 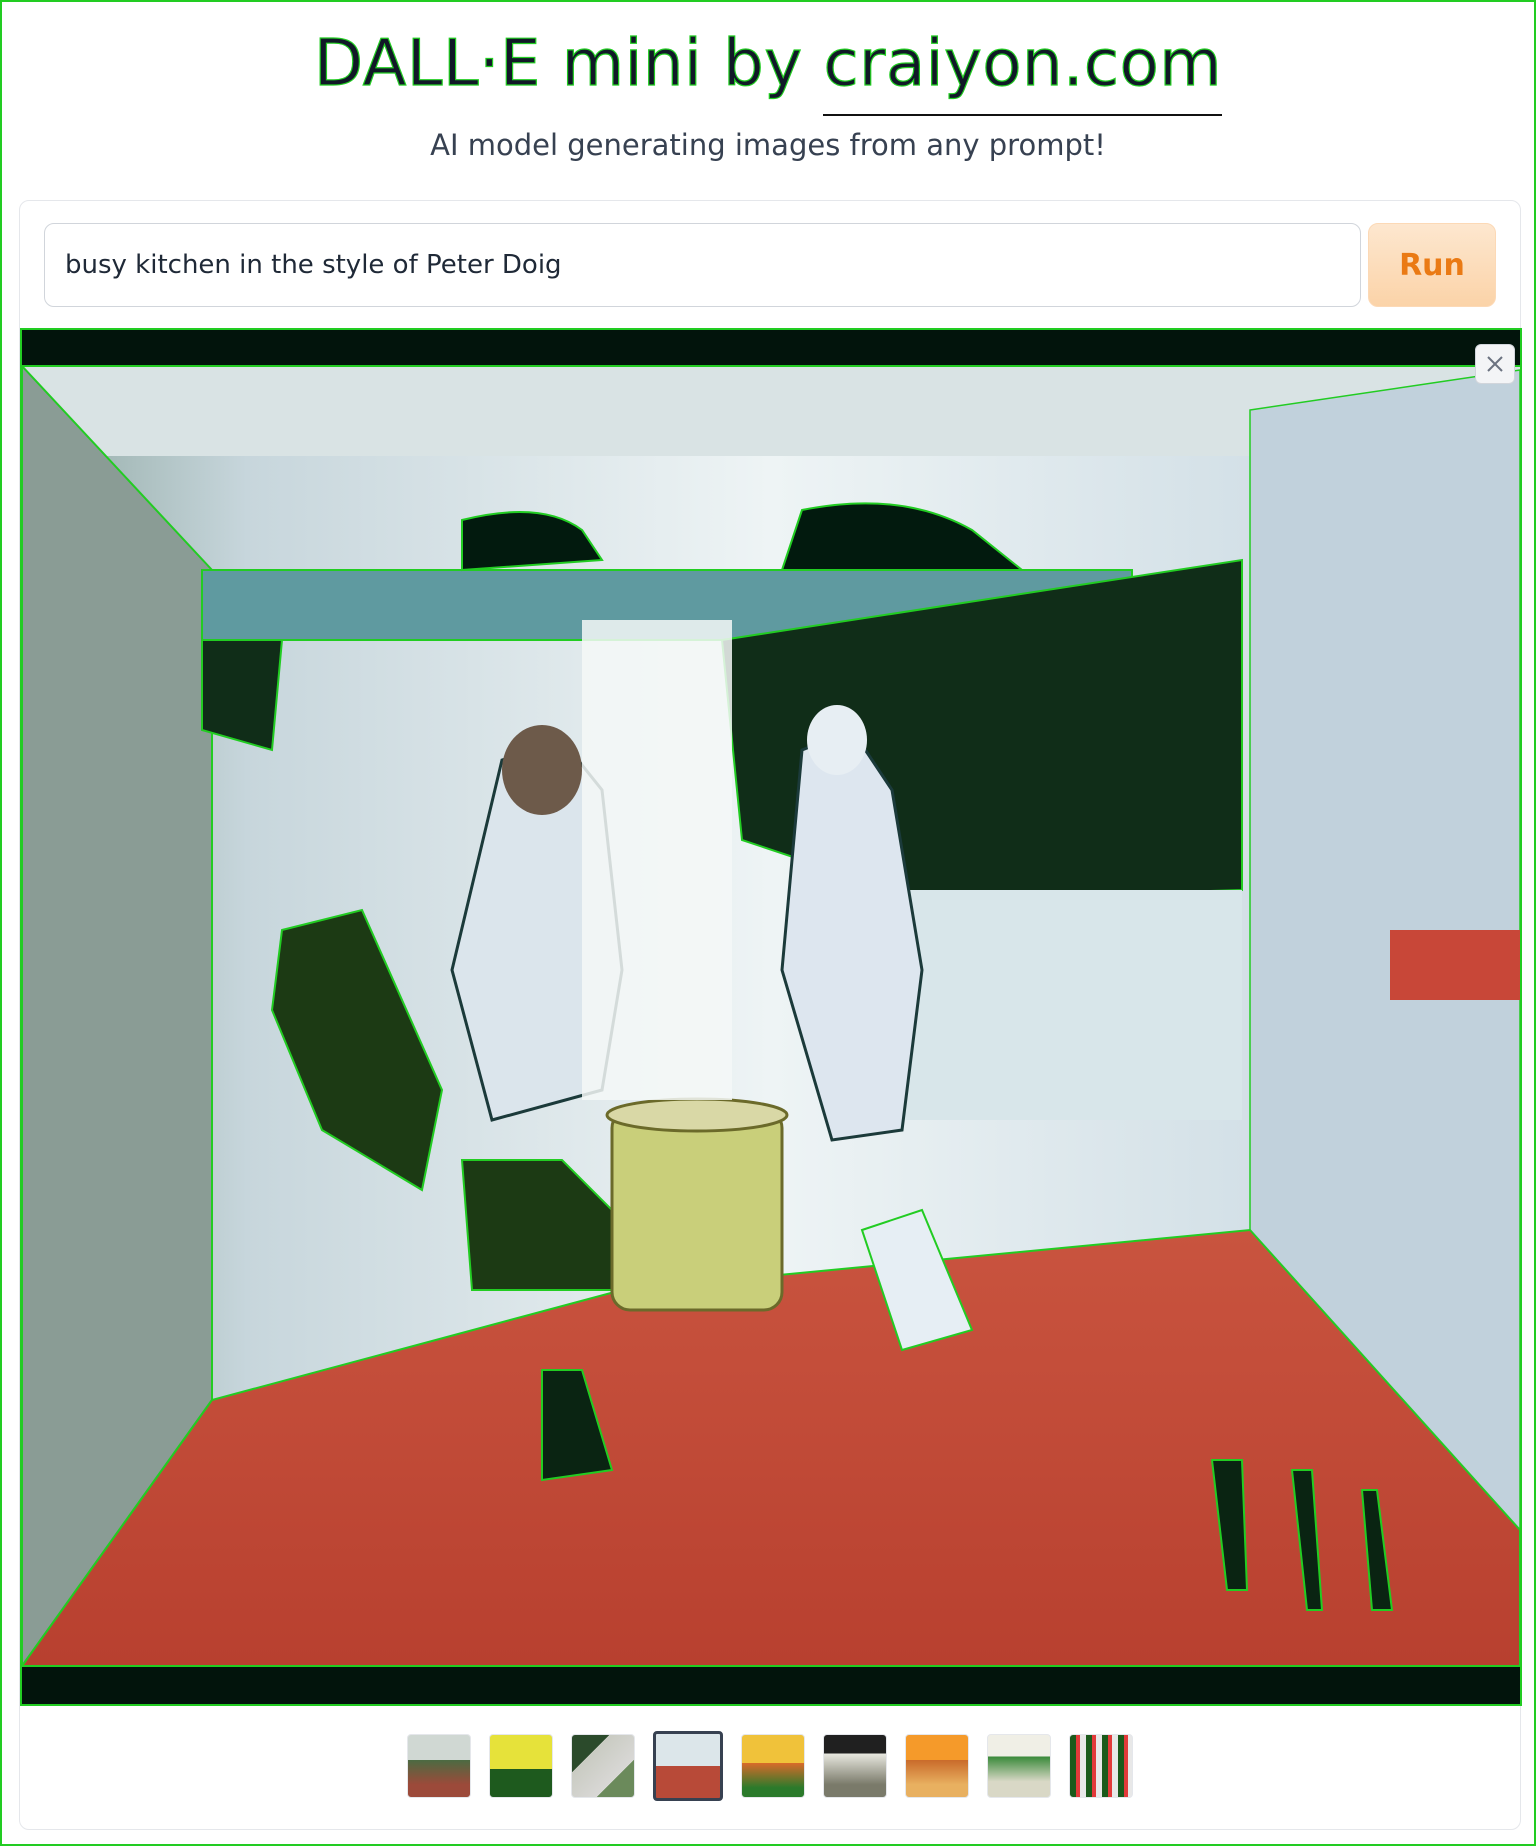 What do you see at coordinates (1432, 265) in the screenshot?
I see `run-button: Run` at bounding box center [1432, 265].